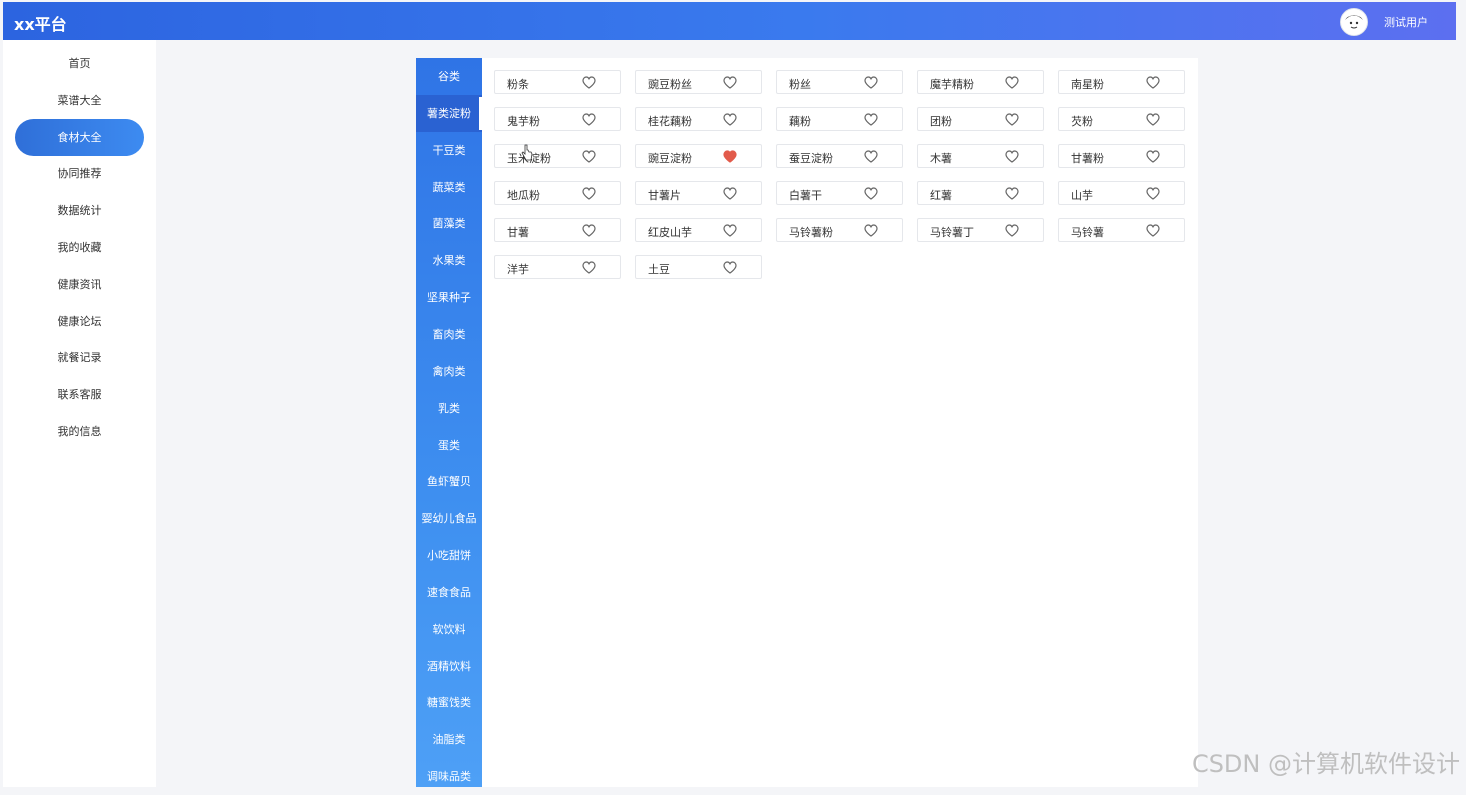 This screenshot has width=1466, height=795. Describe the element at coordinates (449, 555) in the screenshot. I see `category-item: 小吃甜饼` at that location.